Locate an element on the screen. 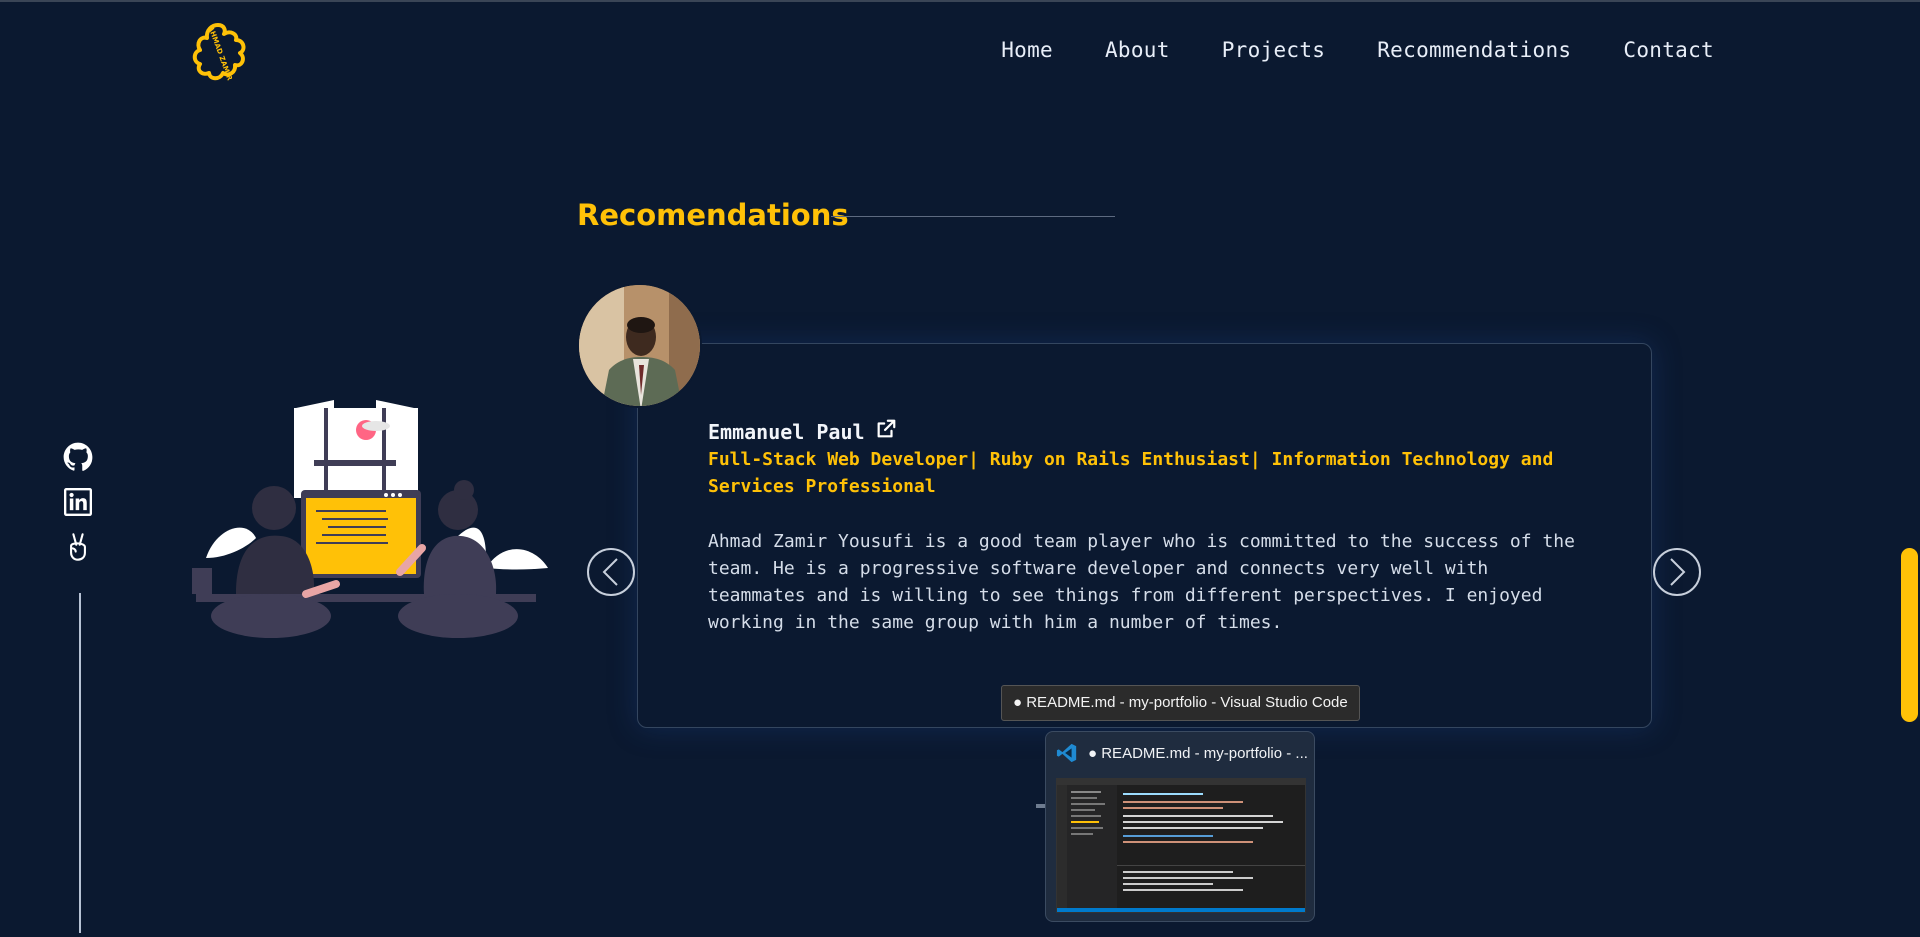  chevron-left-icon is located at coordinates (610, 572).